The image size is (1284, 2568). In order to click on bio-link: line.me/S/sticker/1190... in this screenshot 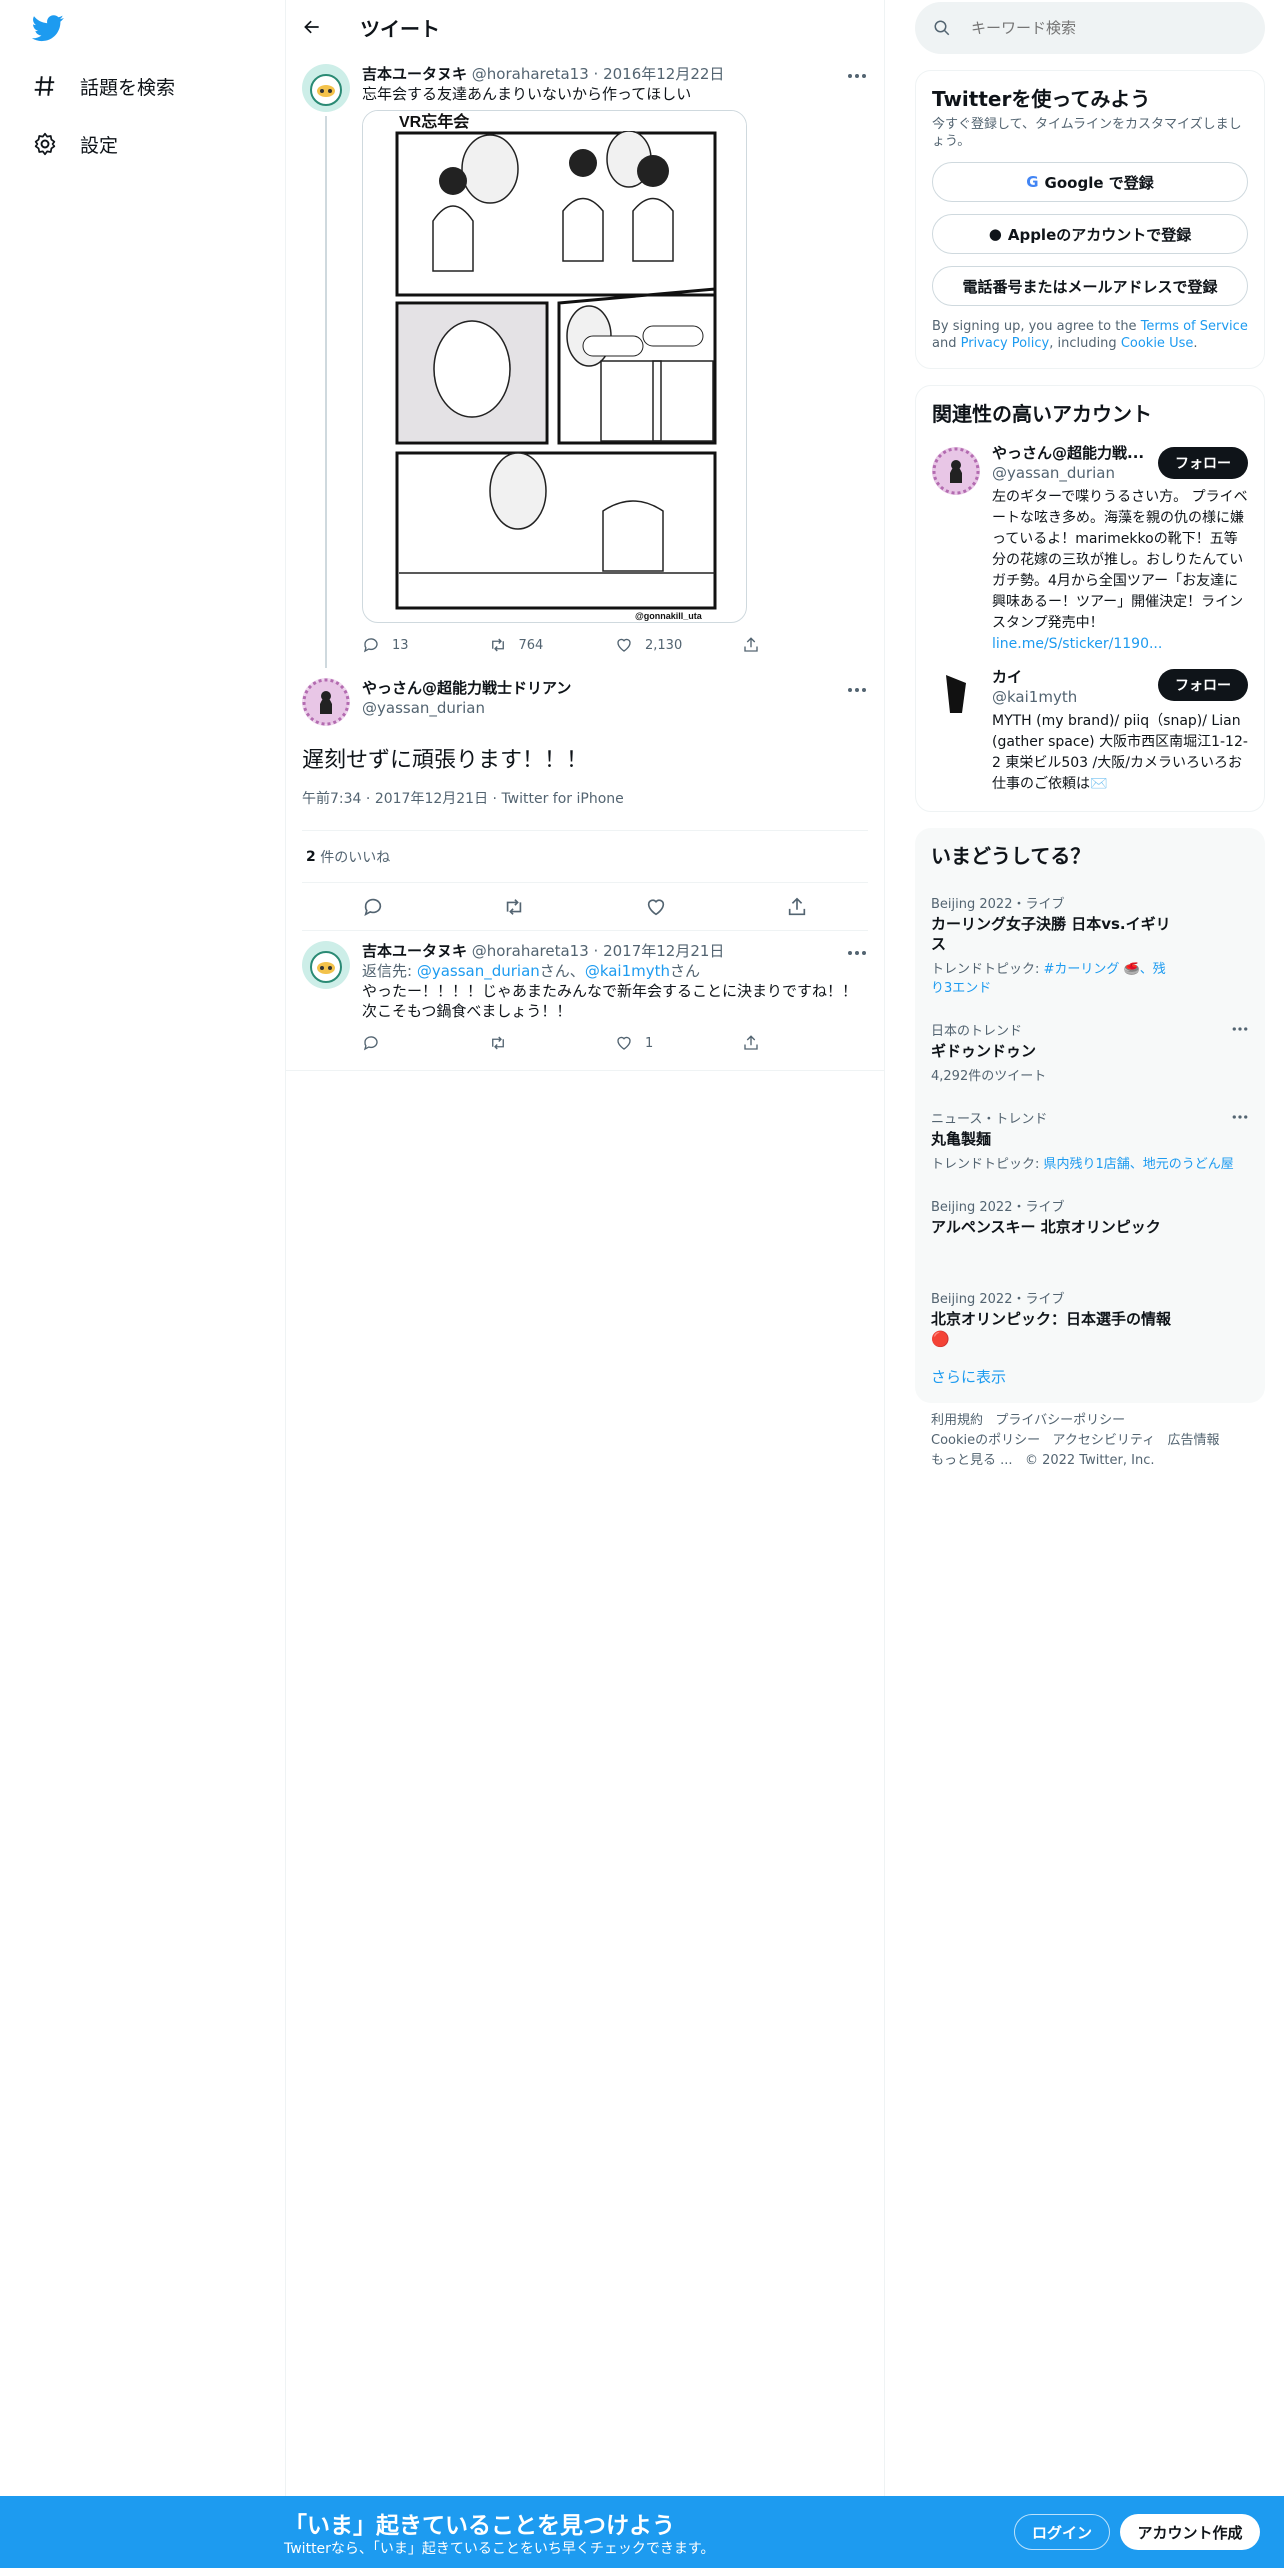, I will do `click(1077, 644)`.